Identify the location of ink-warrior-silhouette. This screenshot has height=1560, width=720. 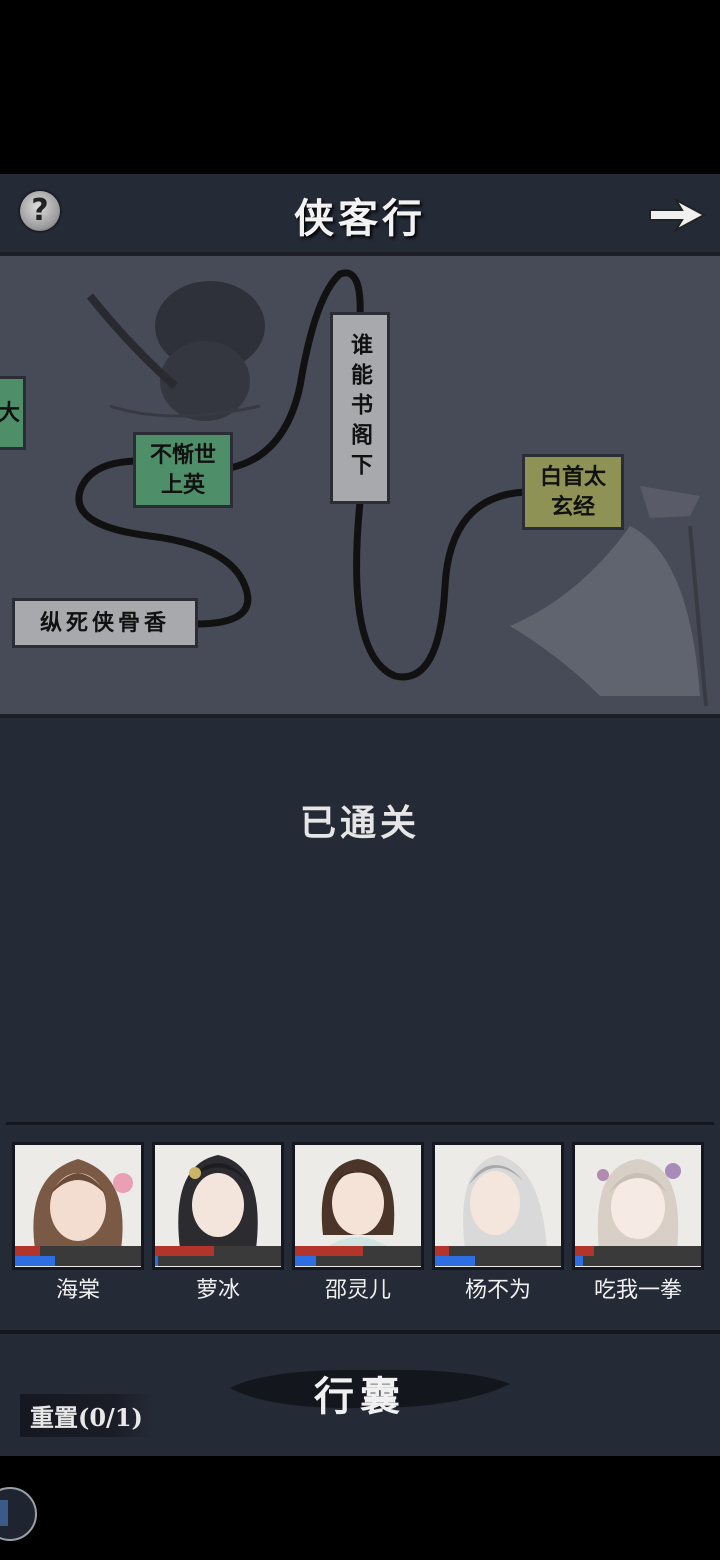
(175, 351).